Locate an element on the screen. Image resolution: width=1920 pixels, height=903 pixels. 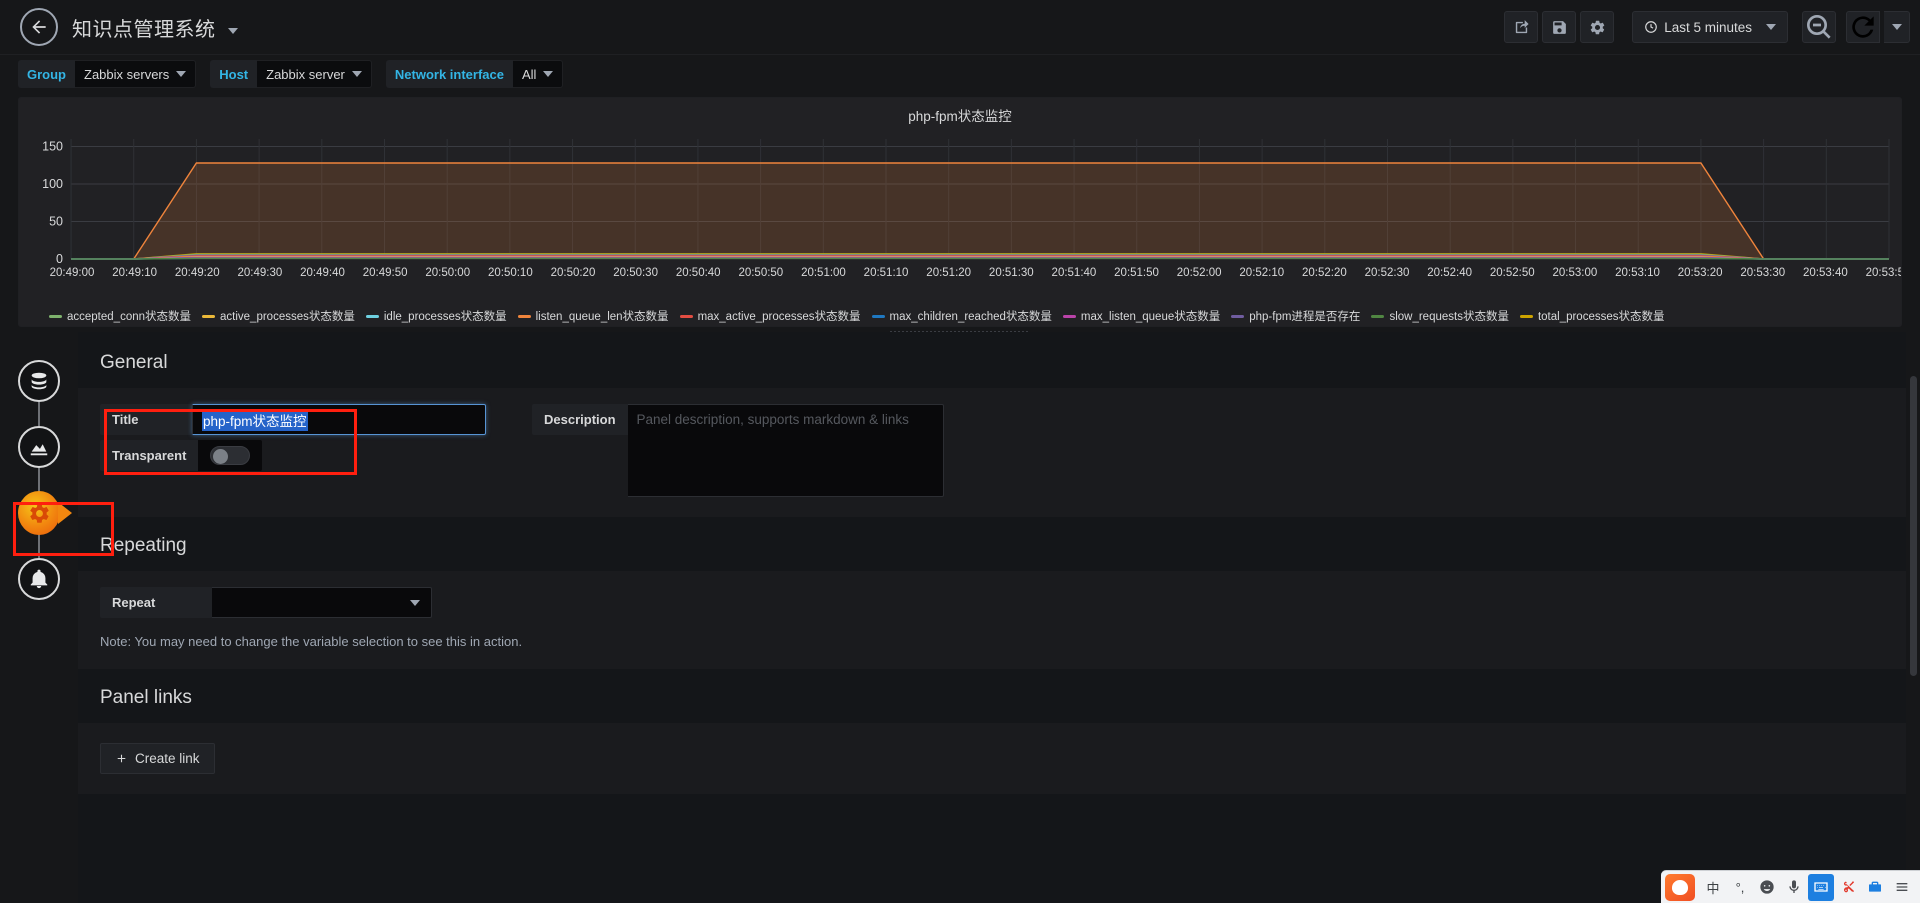
svg-text: 150 is located at coordinates (52, 147).